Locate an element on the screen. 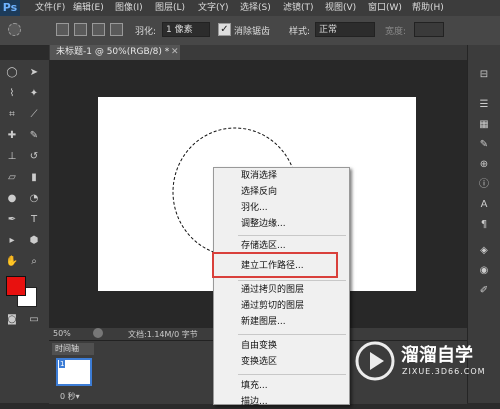  watermark-title: 溜溜自学 is located at coordinates (437, 355).